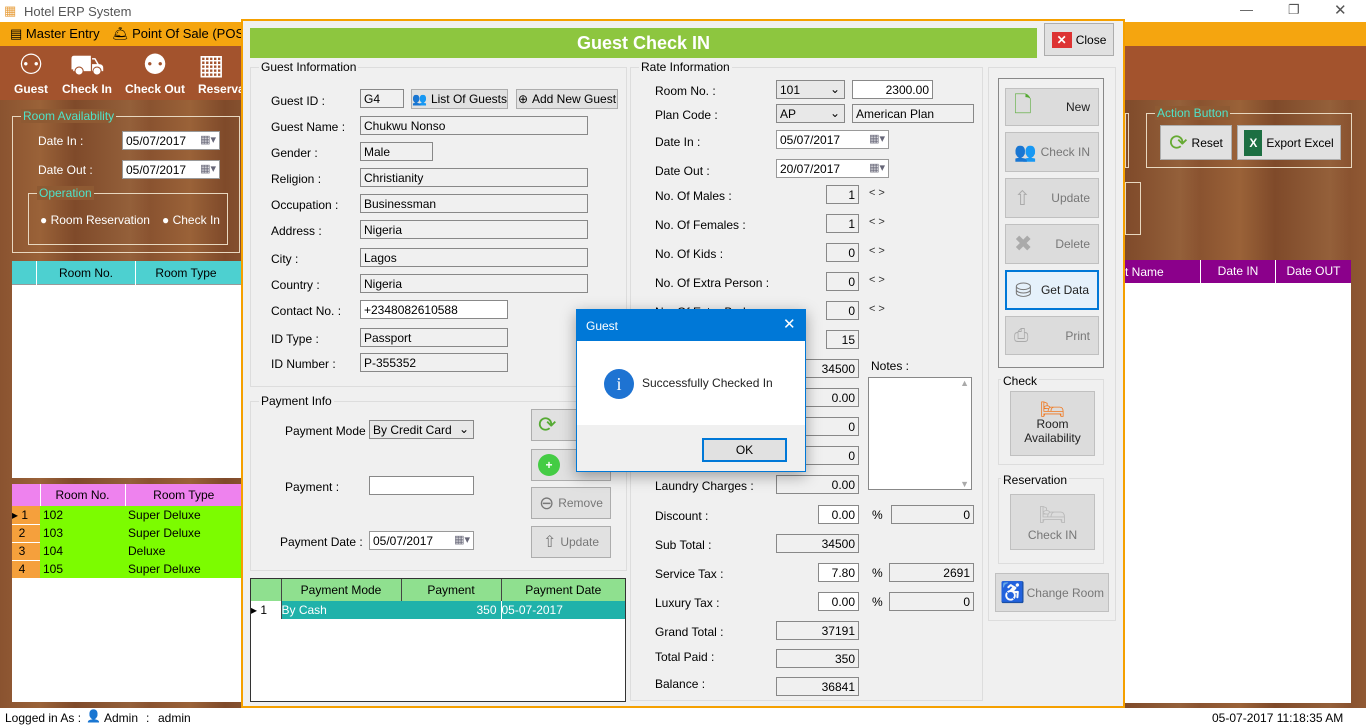 The width and height of the screenshot is (1366, 726). Describe the element at coordinates (707, 383) in the screenshot. I see `dialog-message: Successfully Checked In` at that location.